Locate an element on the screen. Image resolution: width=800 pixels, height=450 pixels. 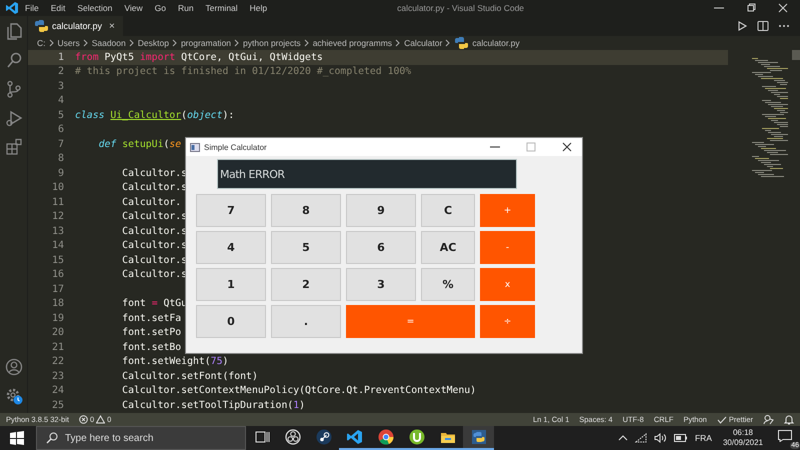
code-line: font.setFa is located at coordinates (151, 318).